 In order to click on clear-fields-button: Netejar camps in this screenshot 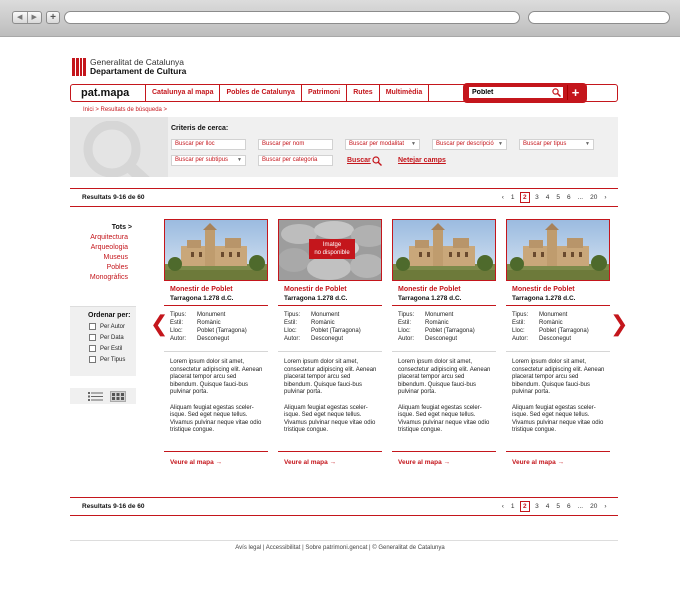, I will do `click(422, 160)`.